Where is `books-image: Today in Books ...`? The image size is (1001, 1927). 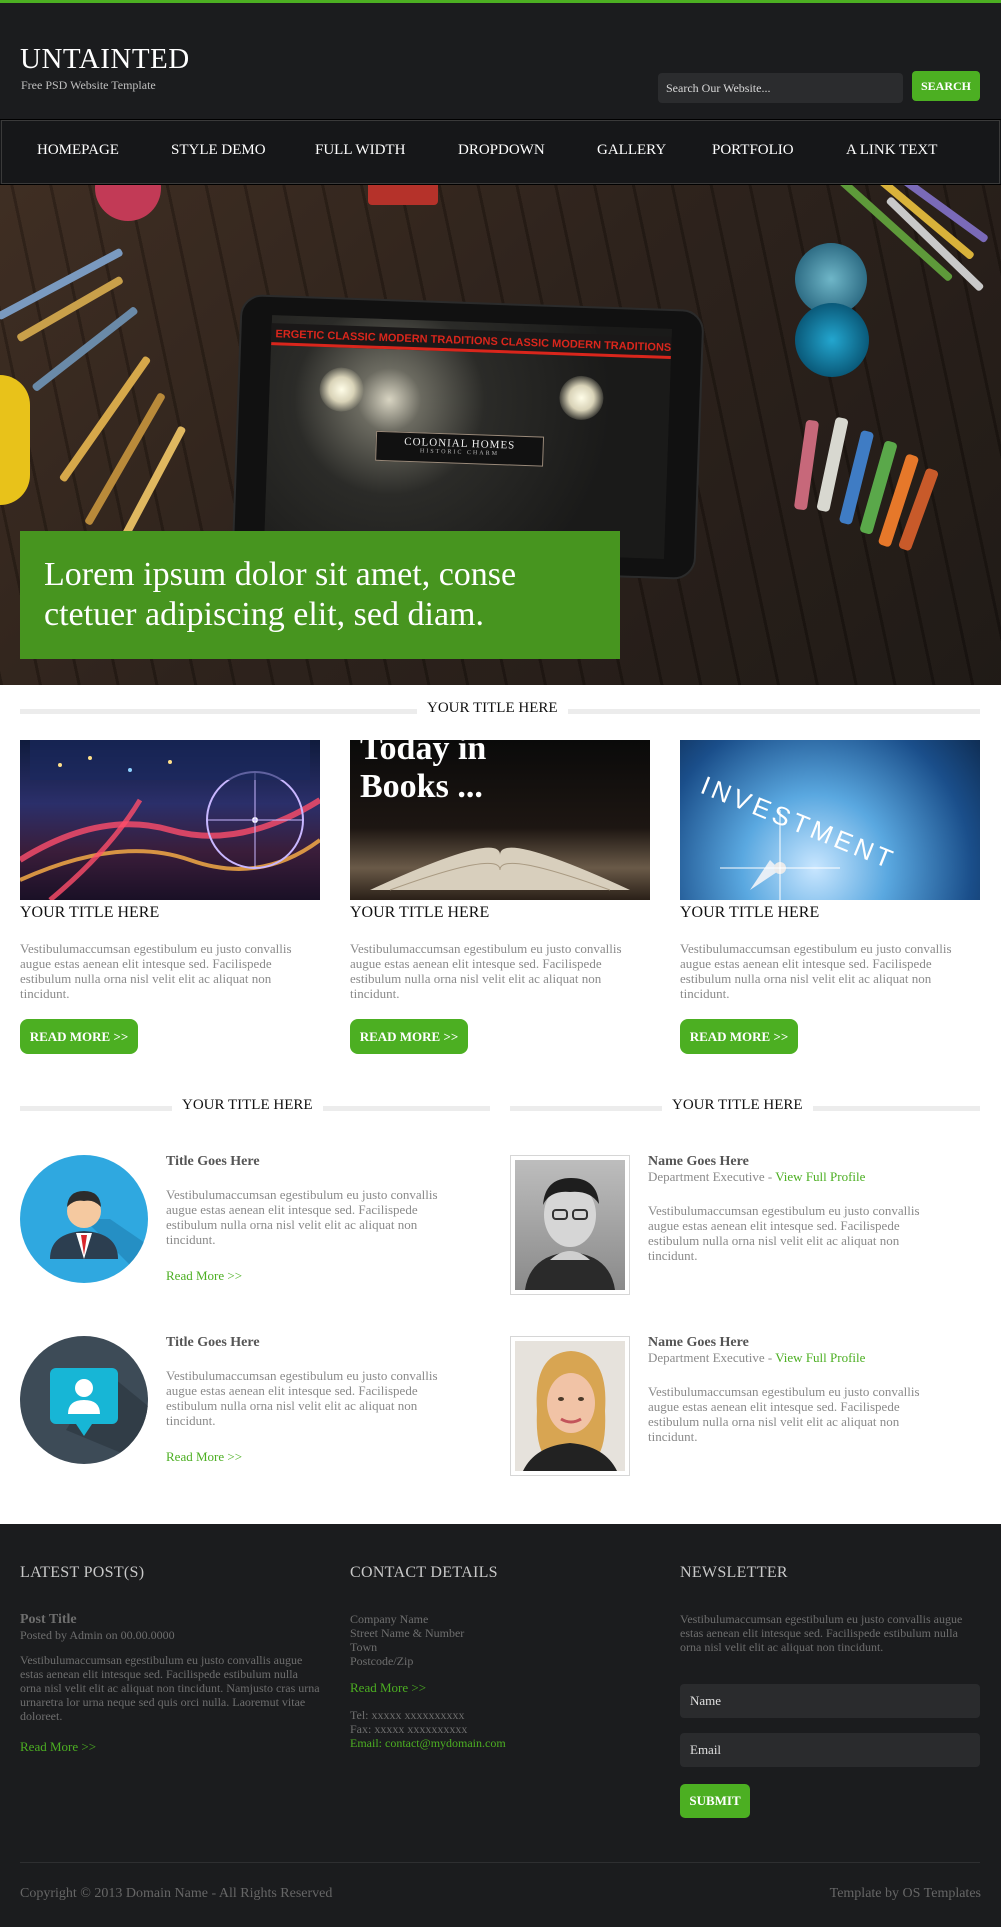 books-image: Today in Books ... is located at coordinates (500, 820).